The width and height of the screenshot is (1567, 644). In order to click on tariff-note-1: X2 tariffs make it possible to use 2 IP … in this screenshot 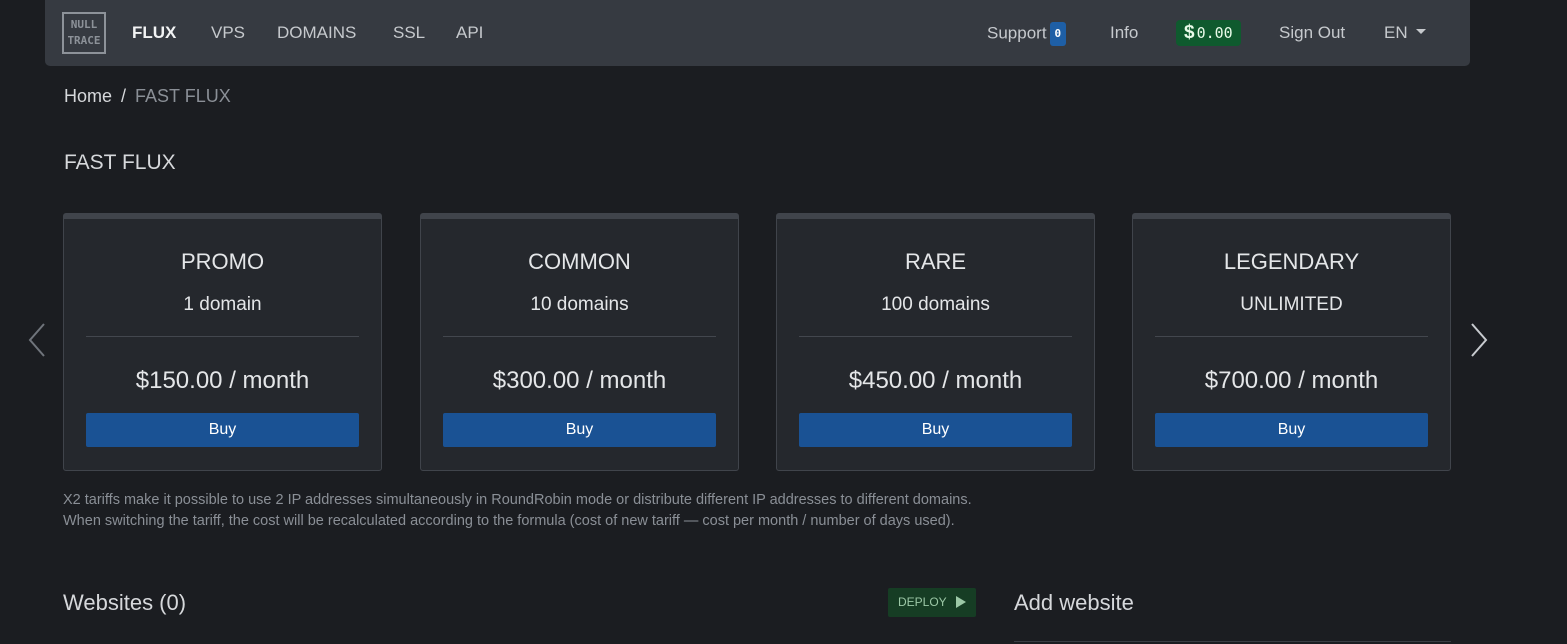, I will do `click(517, 500)`.